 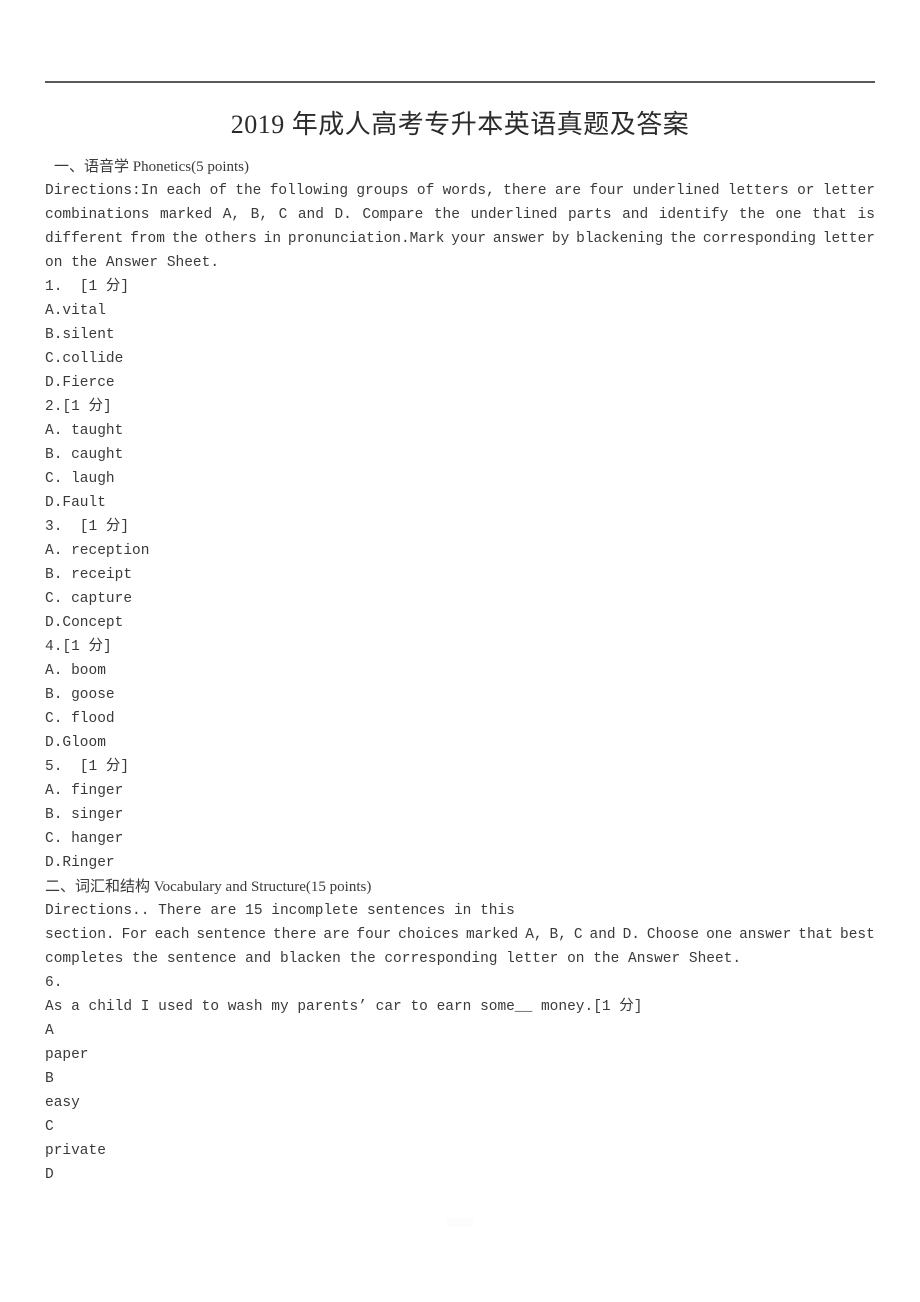 I want to click on option-letter: B, so click(x=460, y=1079).